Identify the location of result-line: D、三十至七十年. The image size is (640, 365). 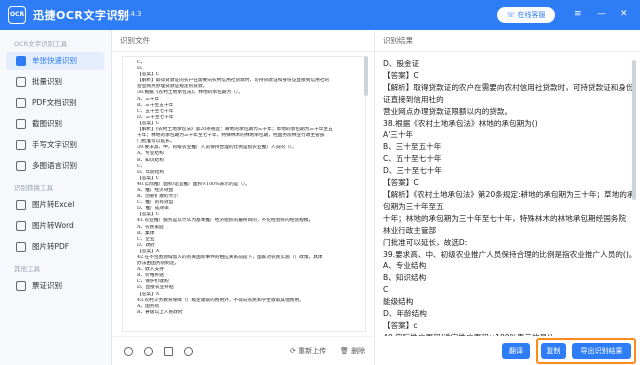
(413, 171).